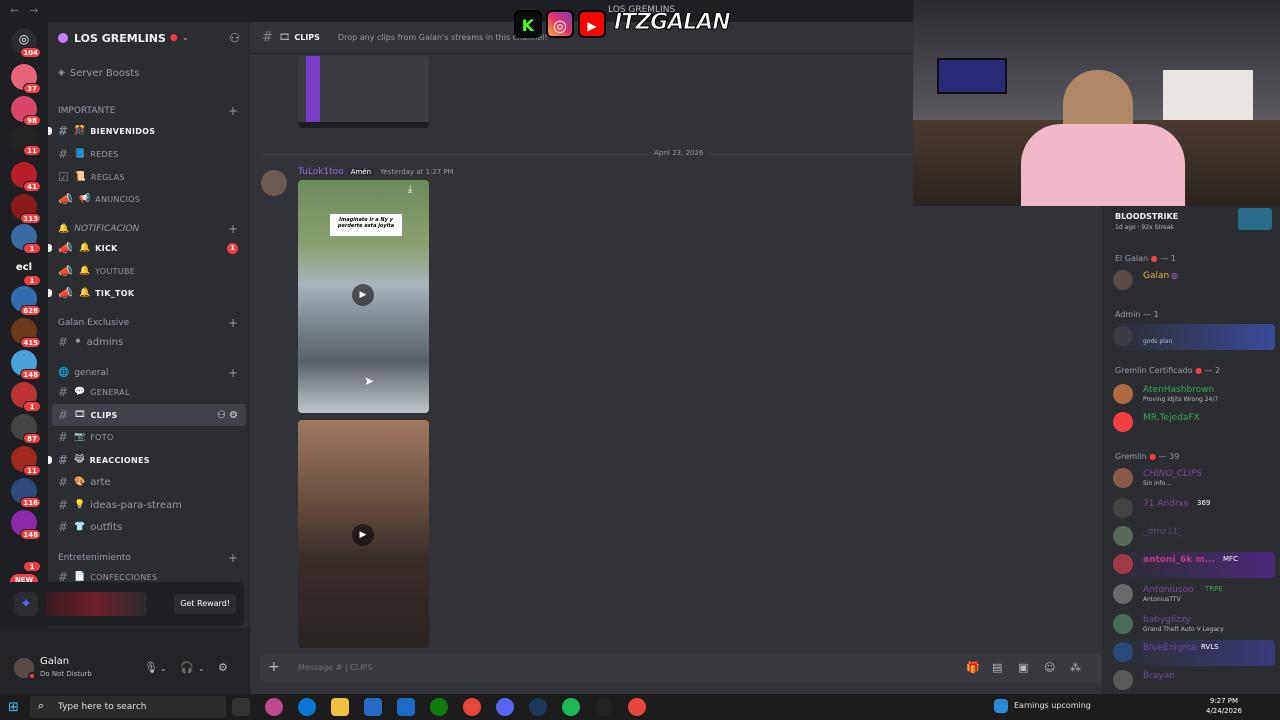 Image resolution: width=1280 pixels, height=720 pixels. What do you see at coordinates (1181, 399) in the screenshot?
I see `member-status-text: Proving Idjits Wrong 24/7` at bounding box center [1181, 399].